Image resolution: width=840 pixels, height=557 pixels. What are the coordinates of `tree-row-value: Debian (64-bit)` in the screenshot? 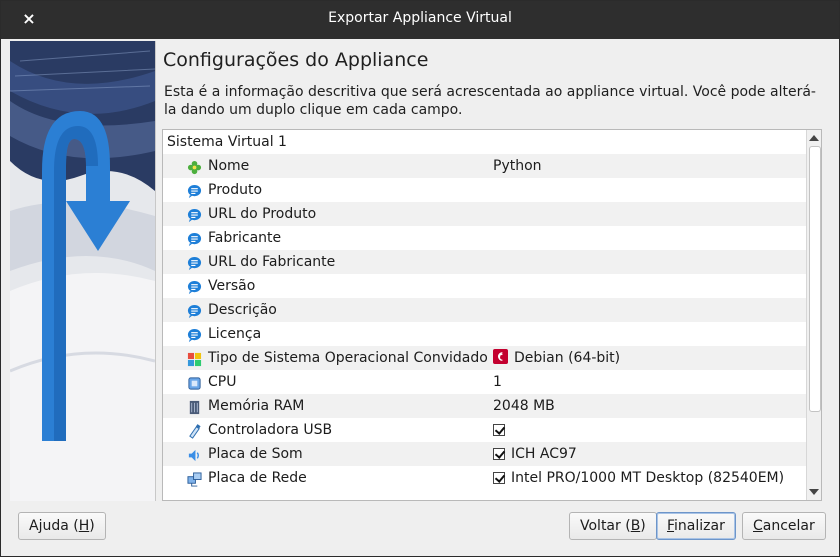 It's located at (556, 358).